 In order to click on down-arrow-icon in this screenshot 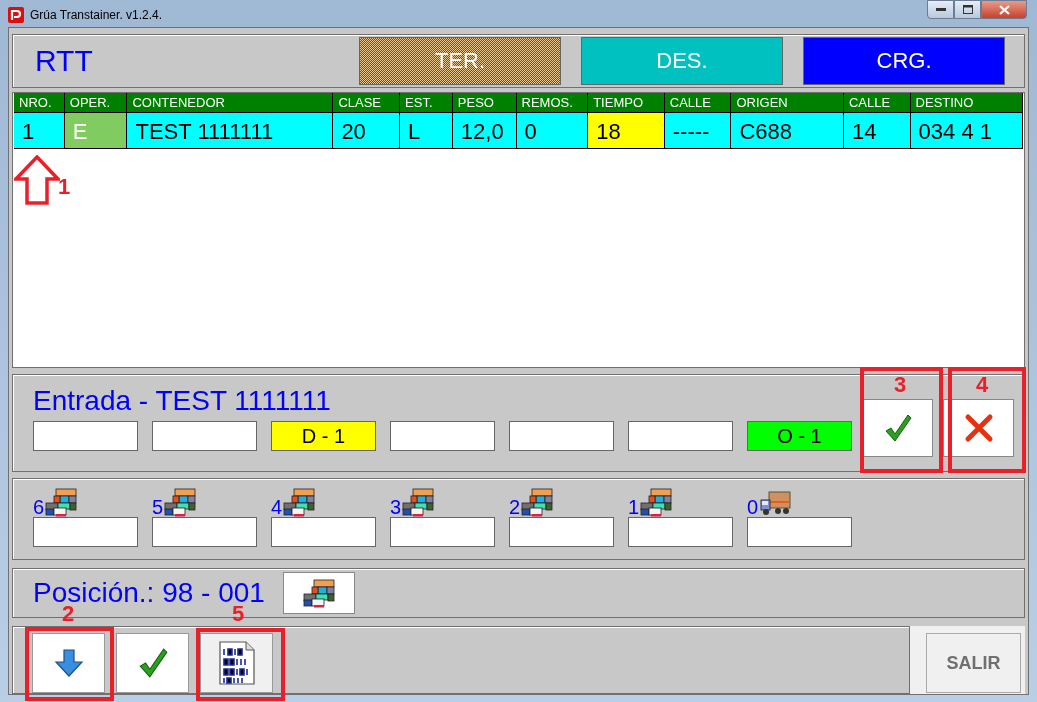, I will do `click(68, 663)`.